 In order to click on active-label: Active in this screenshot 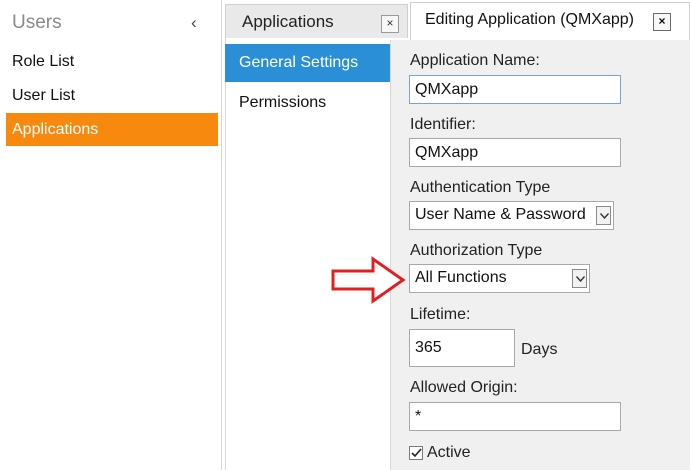, I will do `click(449, 452)`.